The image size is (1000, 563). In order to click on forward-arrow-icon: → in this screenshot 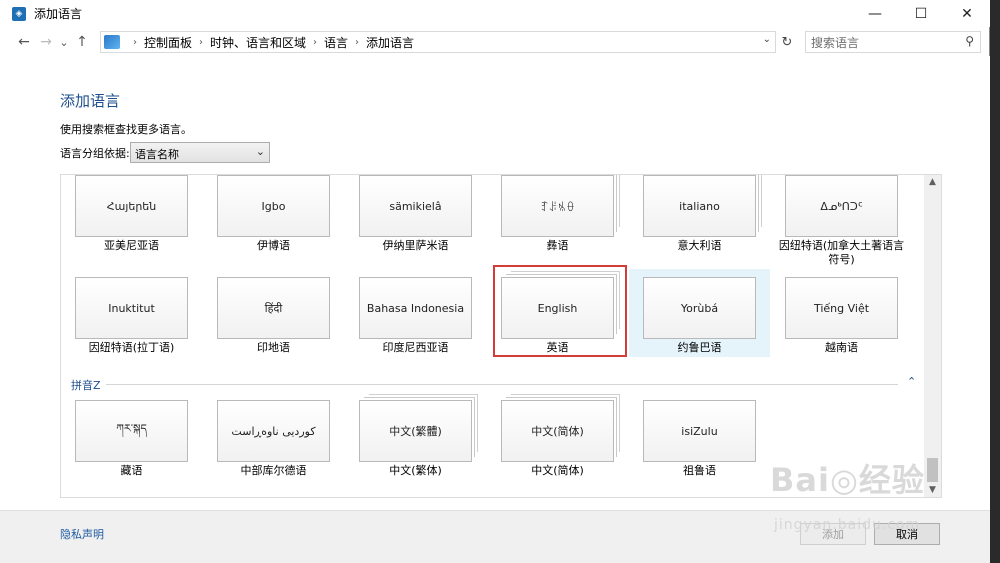, I will do `click(46, 42)`.